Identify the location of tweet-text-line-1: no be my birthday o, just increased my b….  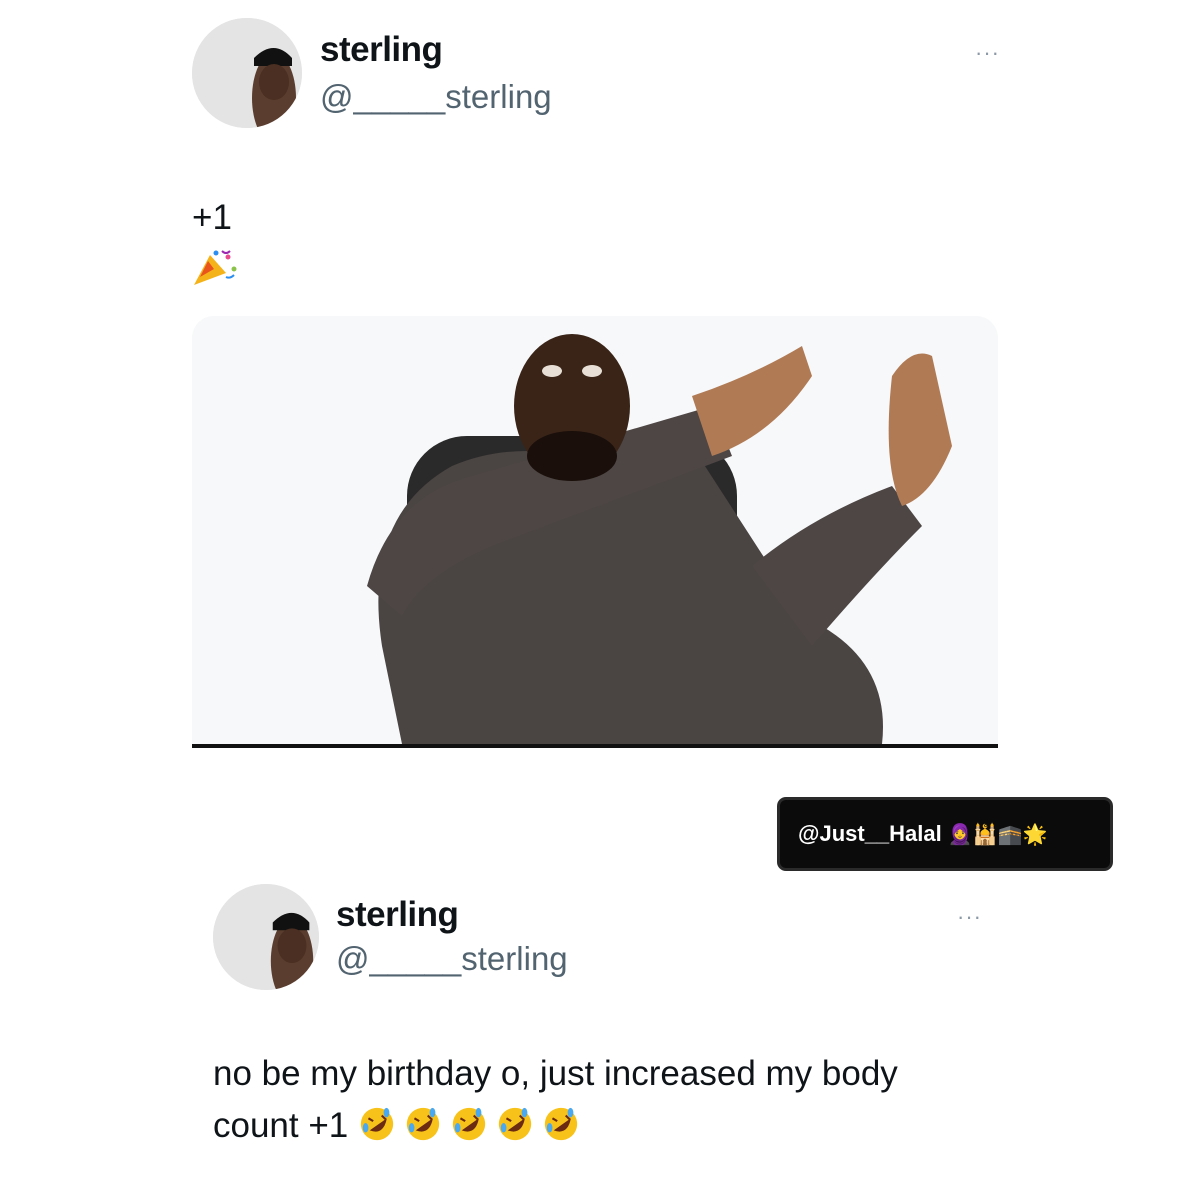
(555, 1073).